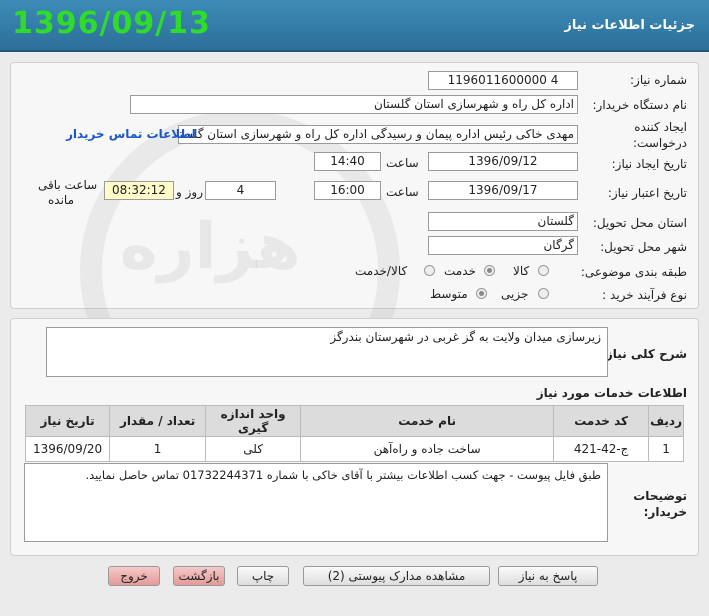 The height and width of the screenshot is (616, 709). Describe the element at coordinates (658, 80) in the screenshot. I see `need-number-label: شماره نیاز:` at that location.